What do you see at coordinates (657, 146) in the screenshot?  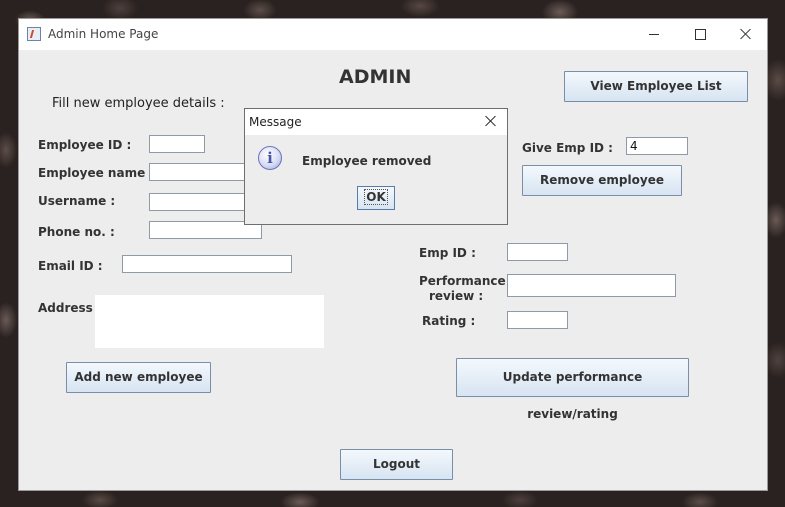 I see `give-emp-id-input: 4` at bounding box center [657, 146].